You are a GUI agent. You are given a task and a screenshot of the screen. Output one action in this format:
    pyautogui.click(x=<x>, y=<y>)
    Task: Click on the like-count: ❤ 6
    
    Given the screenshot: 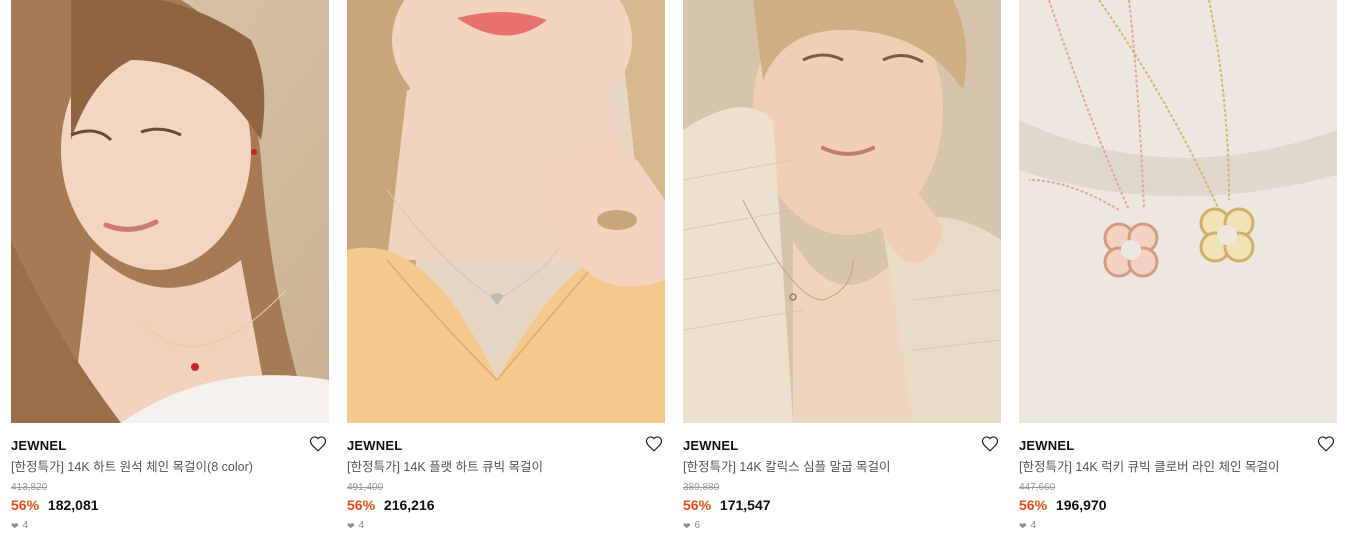 What is the action you would take?
    pyautogui.click(x=842, y=526)
    